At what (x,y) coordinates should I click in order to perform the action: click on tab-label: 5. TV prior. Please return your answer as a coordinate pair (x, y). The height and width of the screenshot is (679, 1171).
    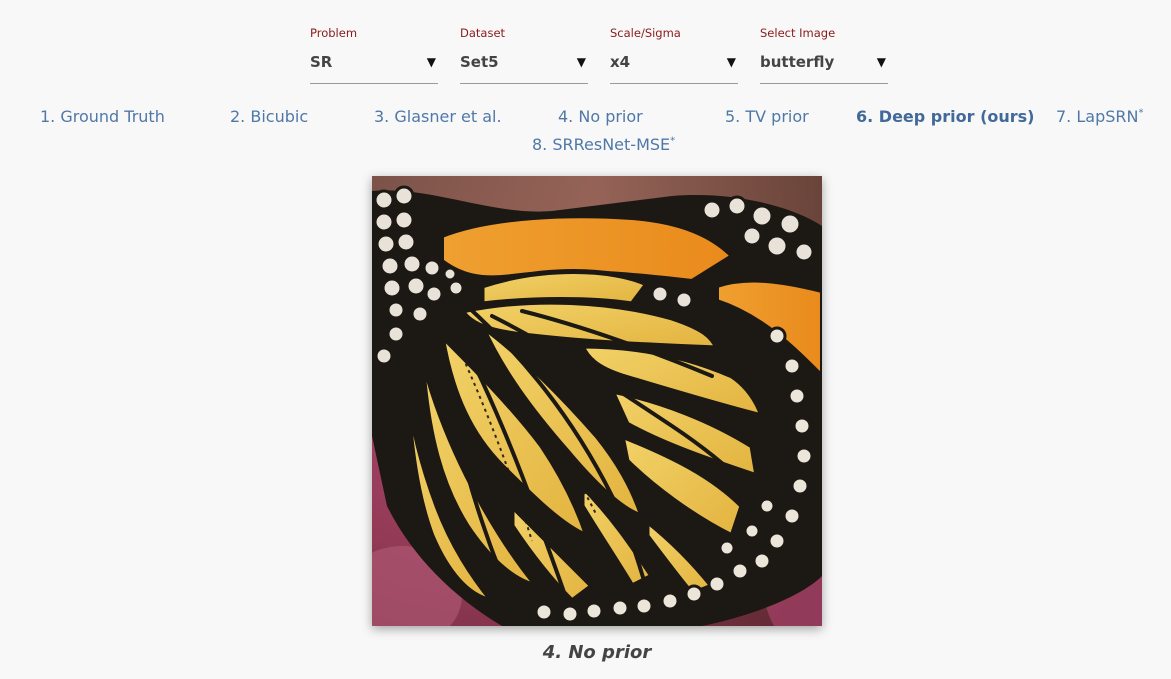
    Looking at the image, I should click on (767, 116).